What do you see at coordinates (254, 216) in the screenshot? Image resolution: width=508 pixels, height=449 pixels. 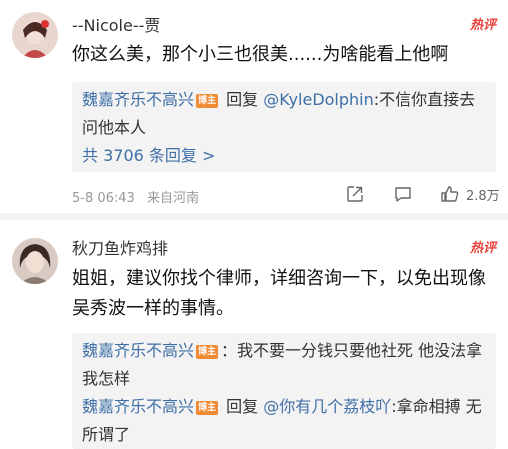 I see `comment-divider` at bounding box center [254, 216].